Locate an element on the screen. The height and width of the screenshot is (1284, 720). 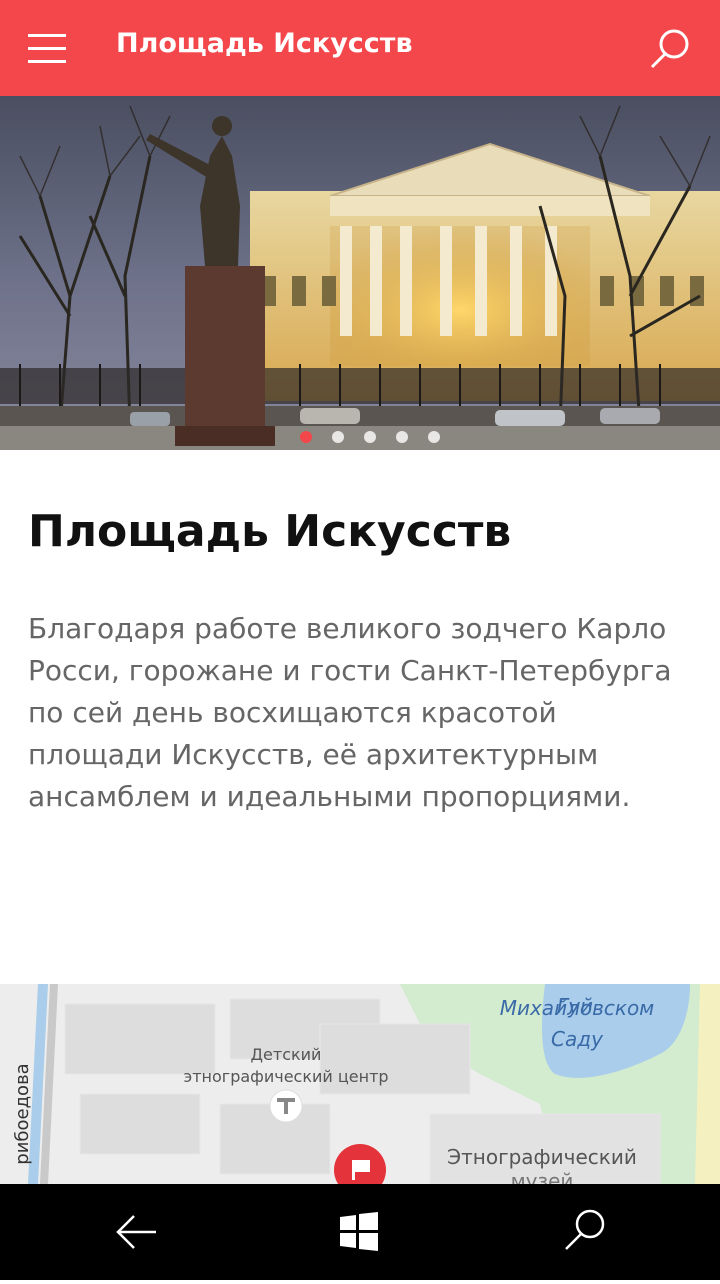
windows-logo-icon is located at coordinates (359, 1231).